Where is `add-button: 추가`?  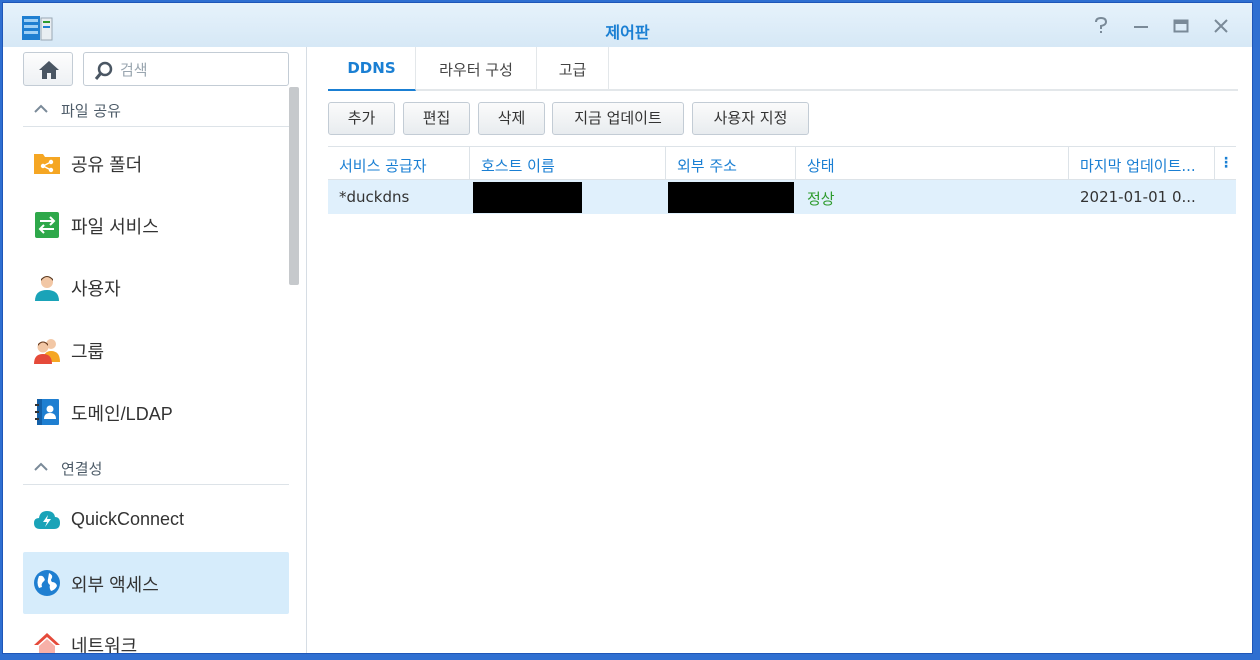
add-button: 추가 is located at coordinates (361, 118).